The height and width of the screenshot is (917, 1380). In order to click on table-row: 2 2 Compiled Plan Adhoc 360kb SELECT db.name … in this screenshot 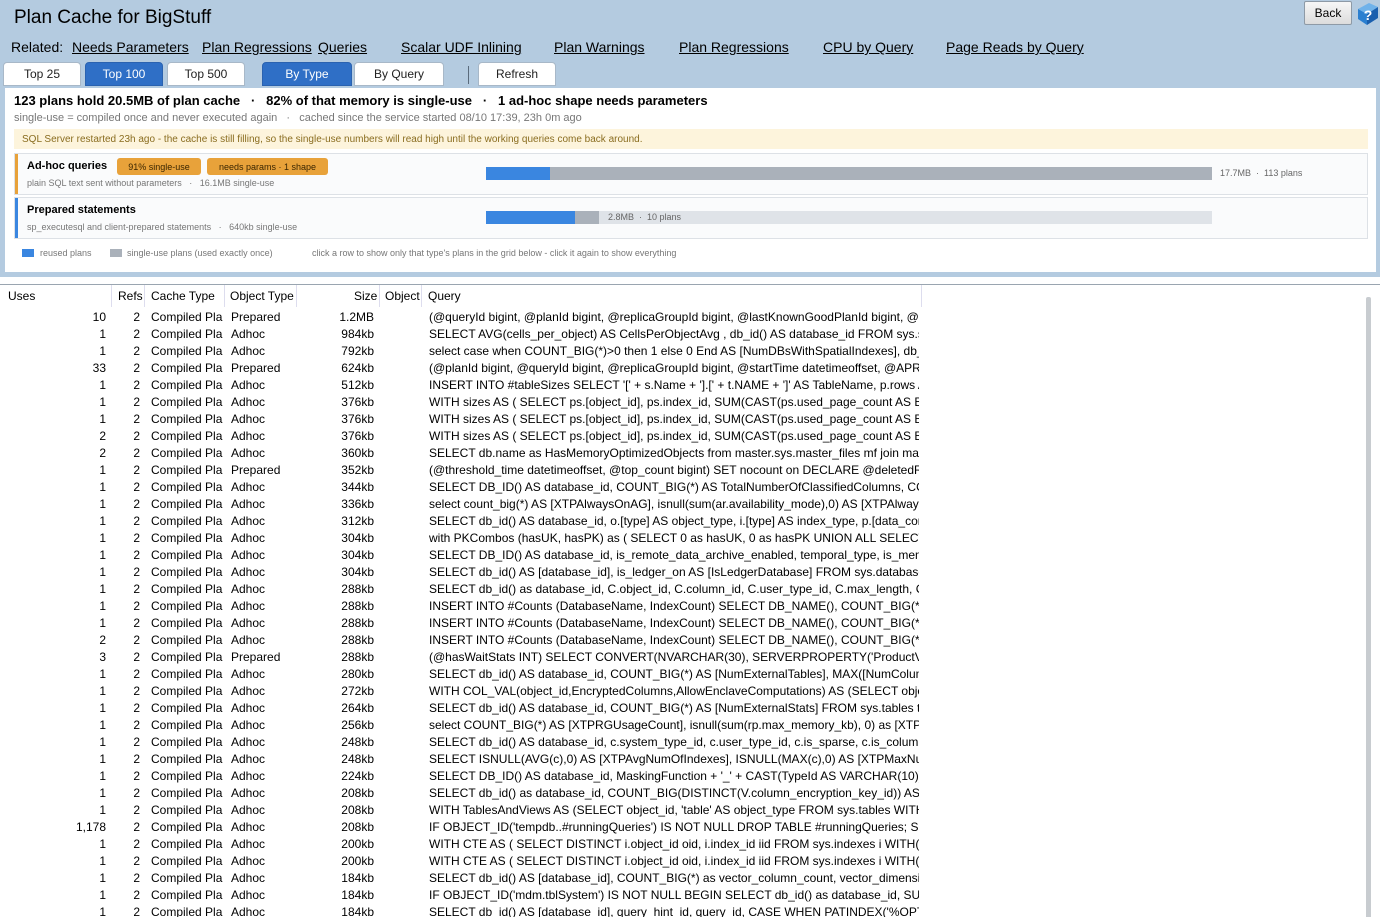, I will do `click(670, 453)`.